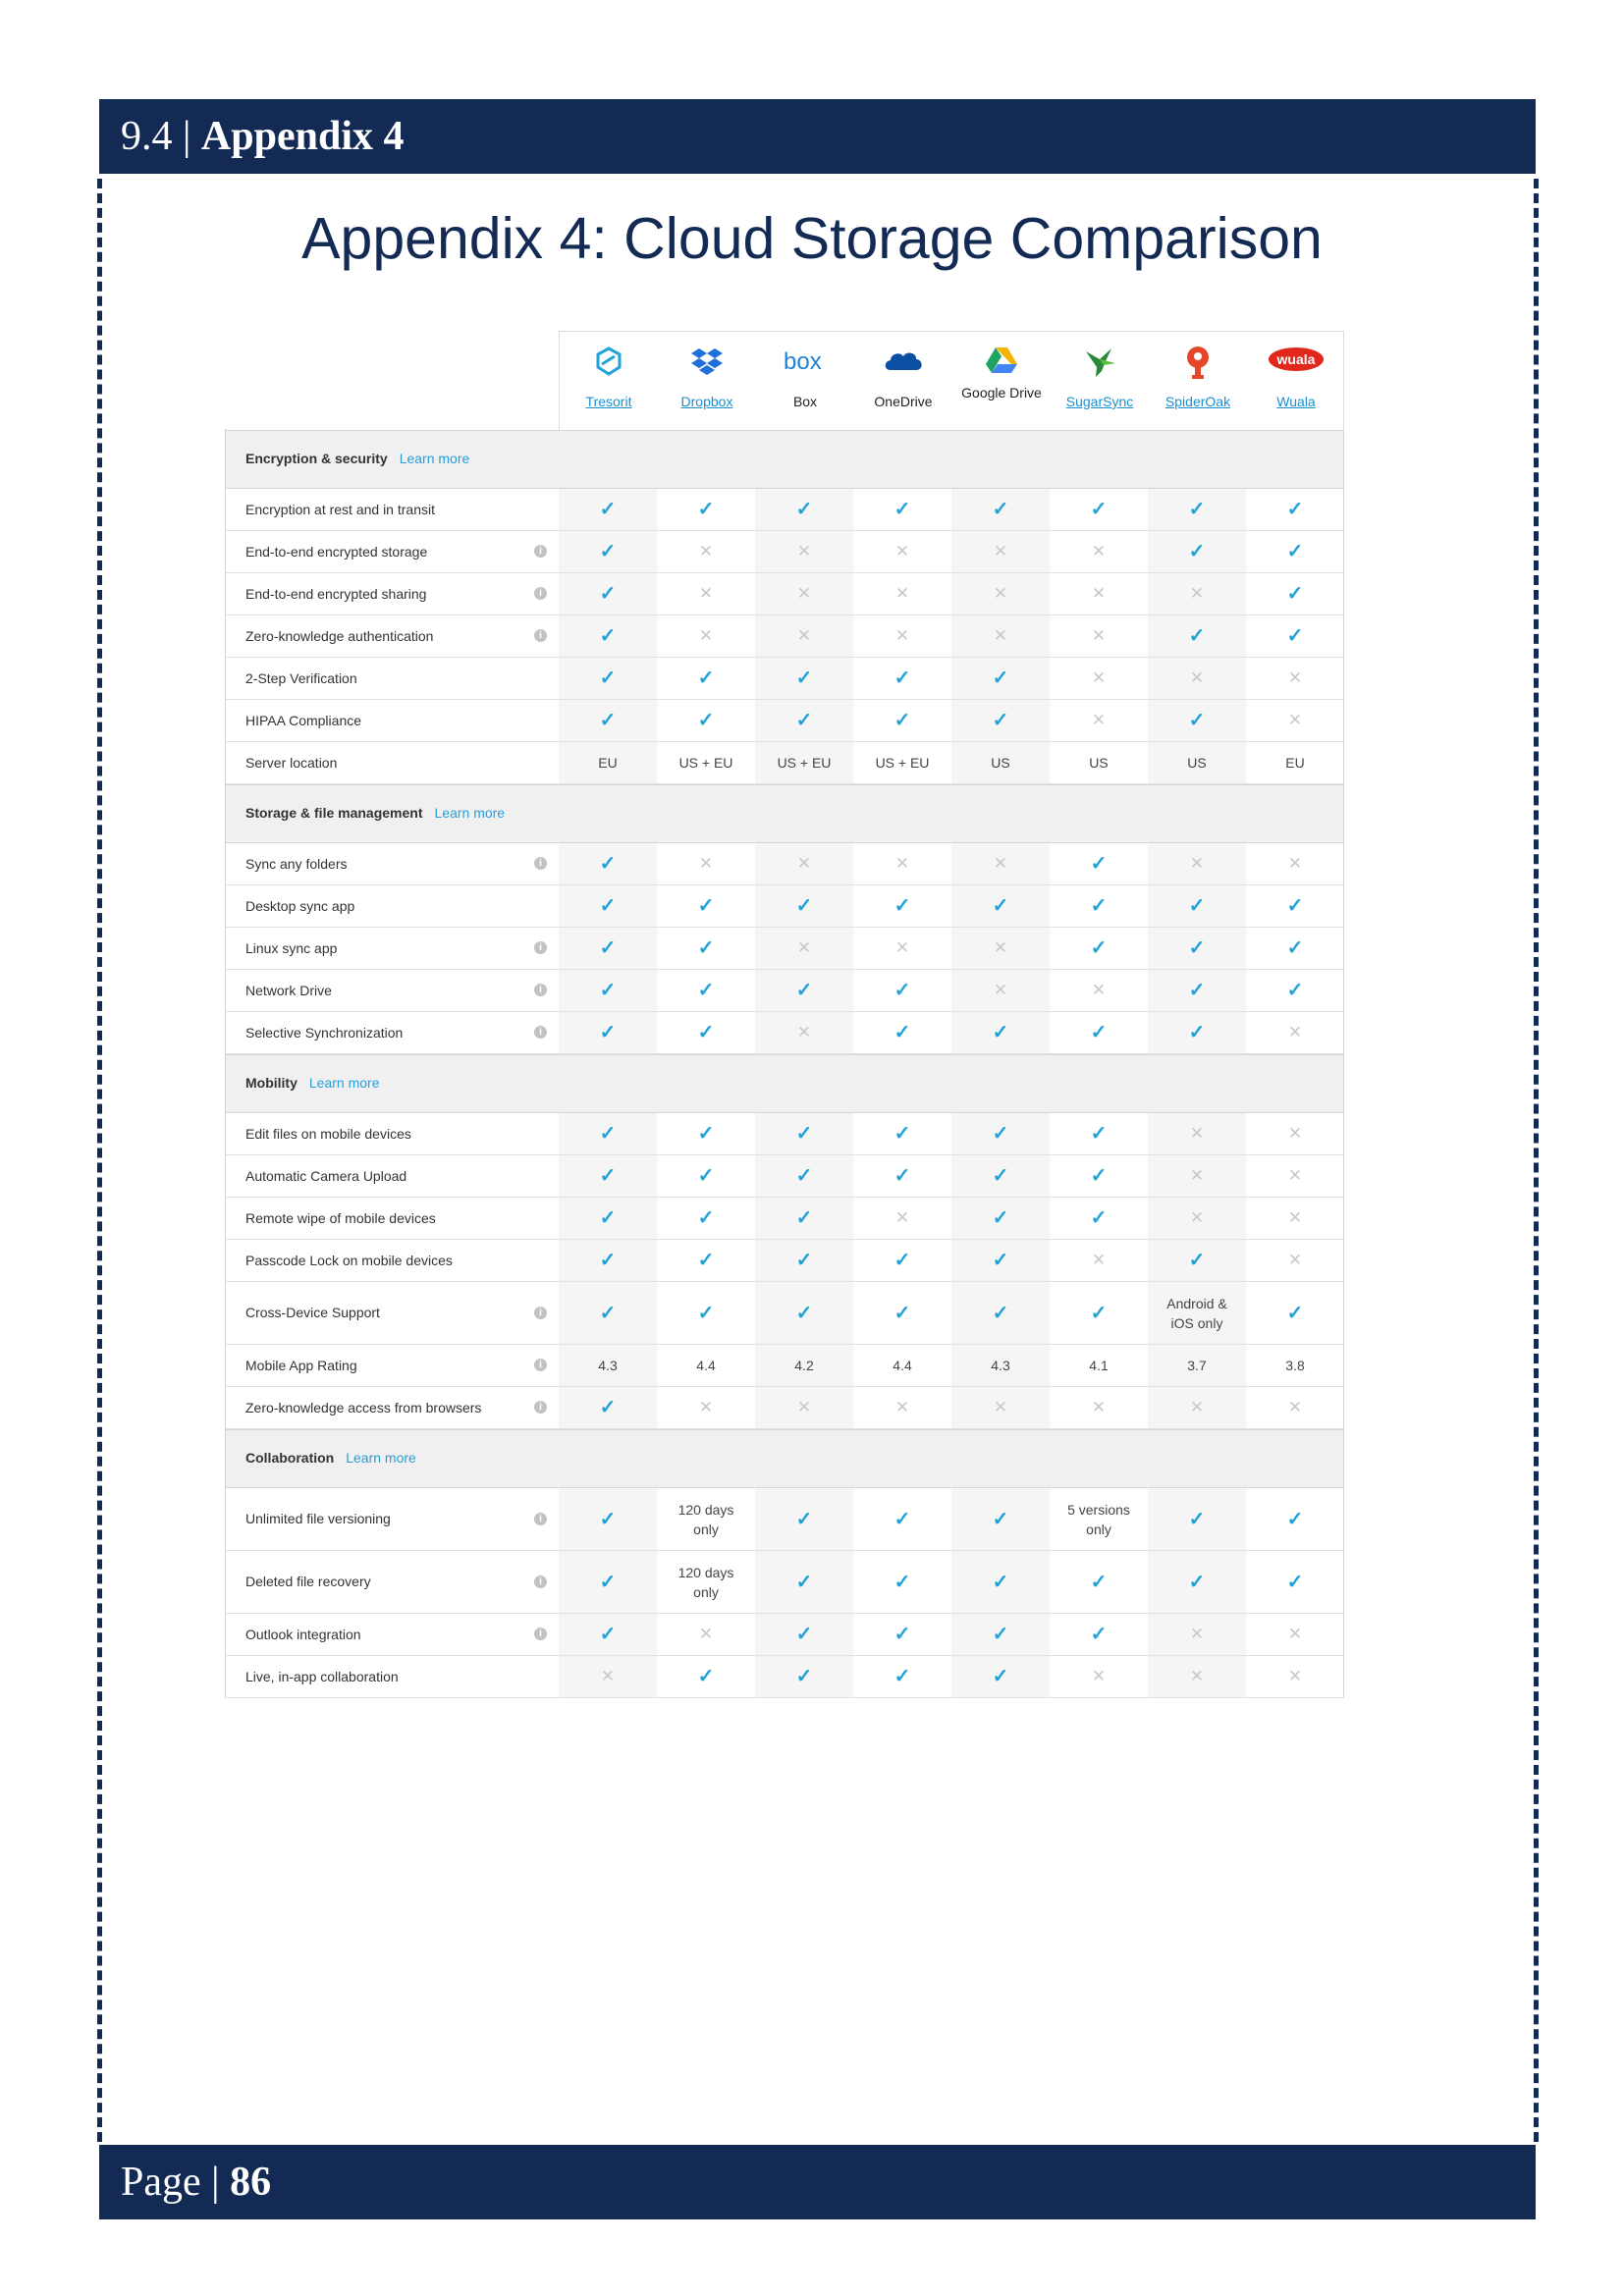  I want to click on row-values: ✓ ✕ ✕ ✕ ✕ ✕ ✕ ✓, so click(951, 594).